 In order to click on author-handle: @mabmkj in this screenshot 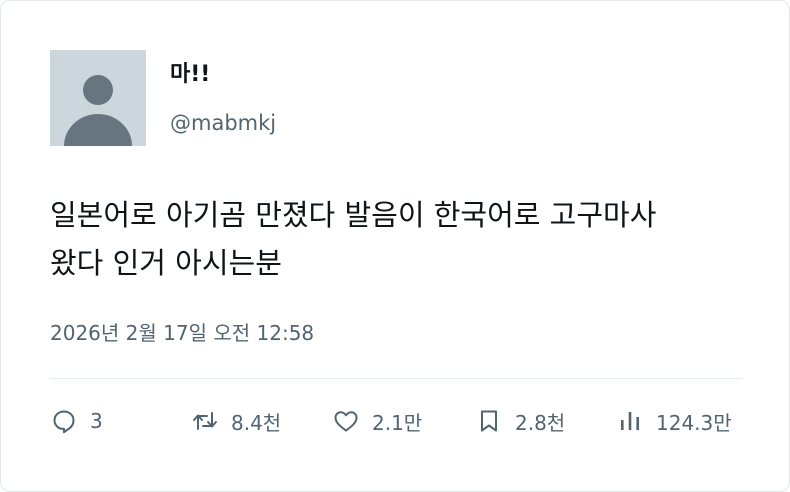, I will do `click(223, 123)`.